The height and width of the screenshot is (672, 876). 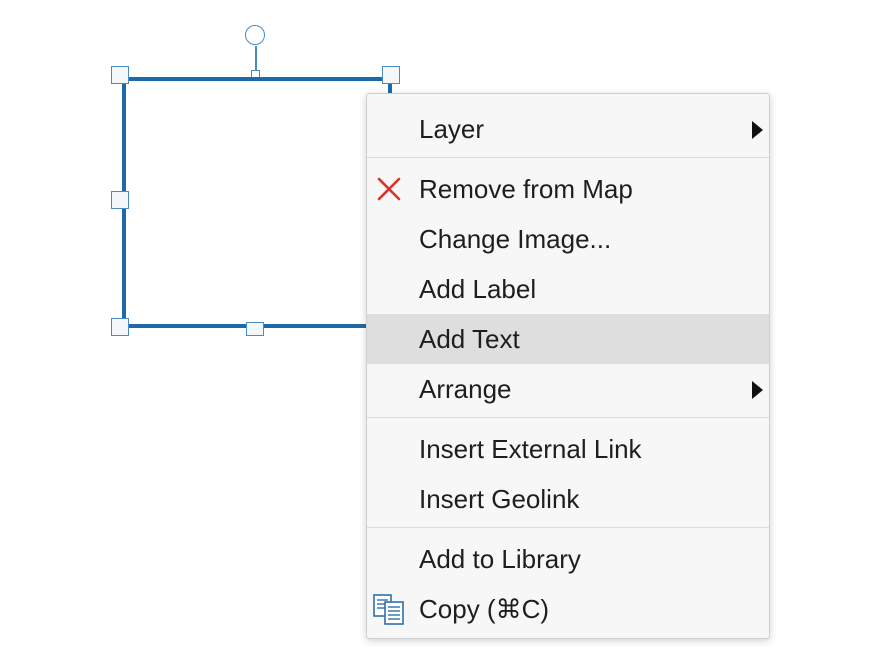 I want to click on menu-item-label: Copy (⌘C), so click(x=484, y=609).